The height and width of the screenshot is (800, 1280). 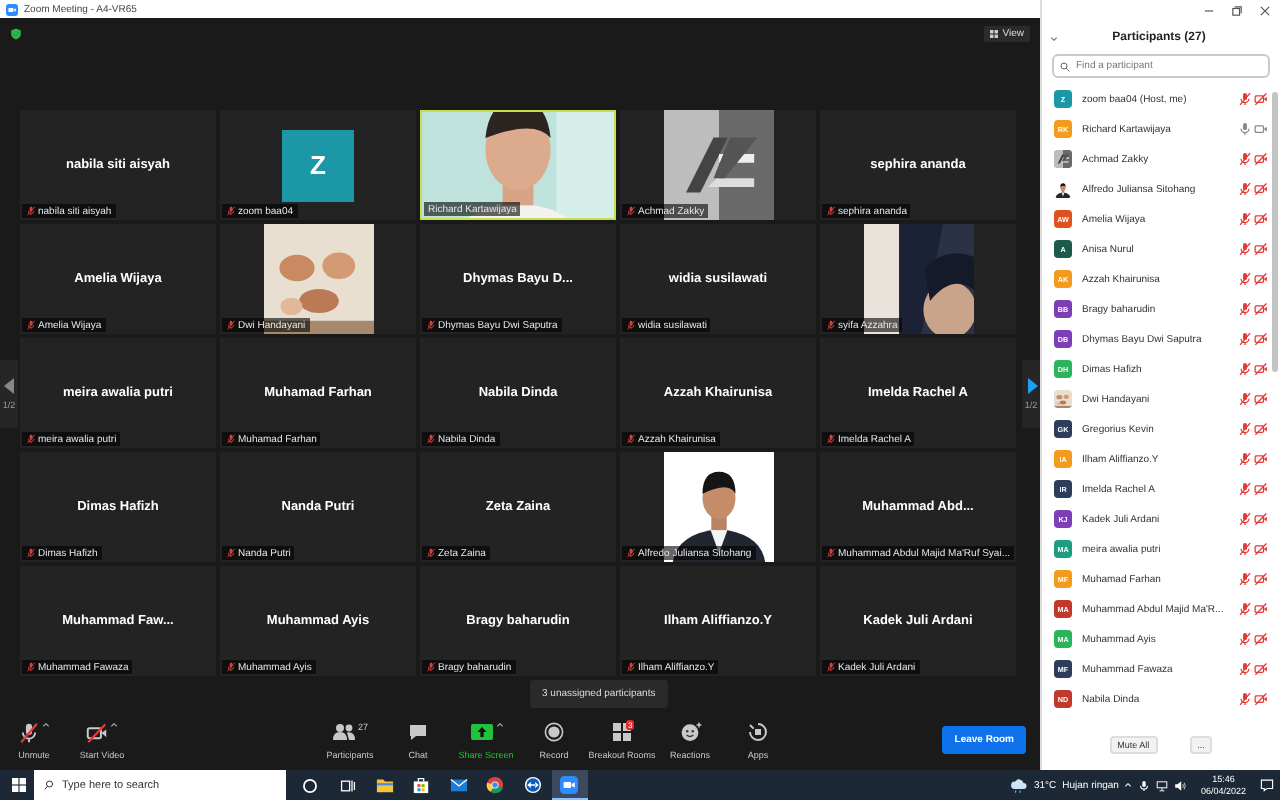 What do you see at coordinates (318, 165) in the screenshot?
I see `avatar: Z` at bounding box center [318, 165].